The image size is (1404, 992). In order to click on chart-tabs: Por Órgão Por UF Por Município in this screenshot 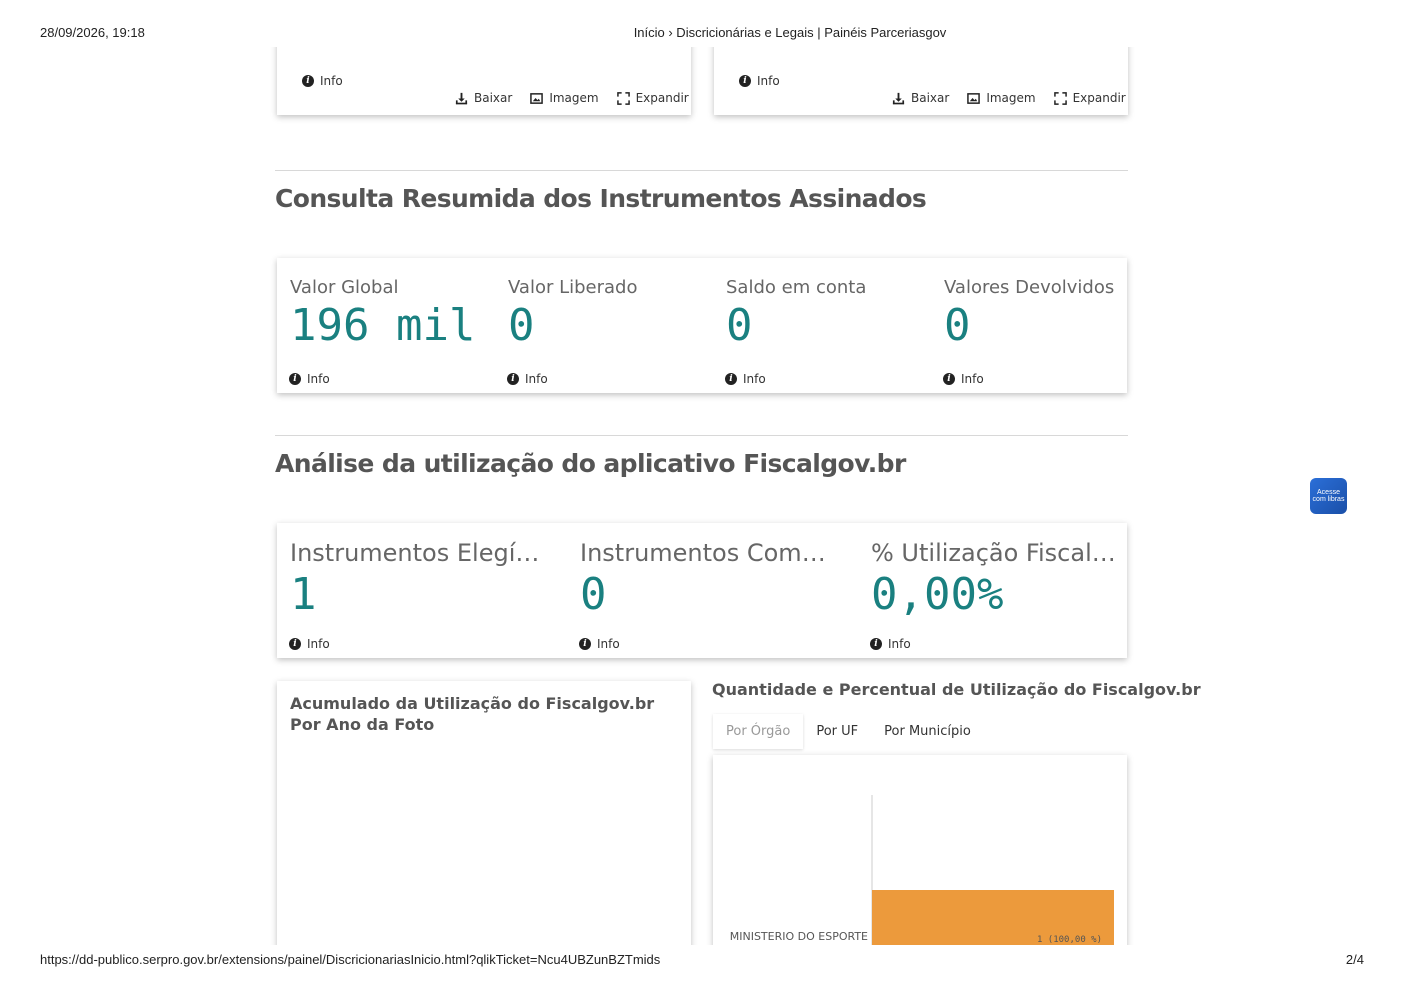, I will do `click(848, 731)`.